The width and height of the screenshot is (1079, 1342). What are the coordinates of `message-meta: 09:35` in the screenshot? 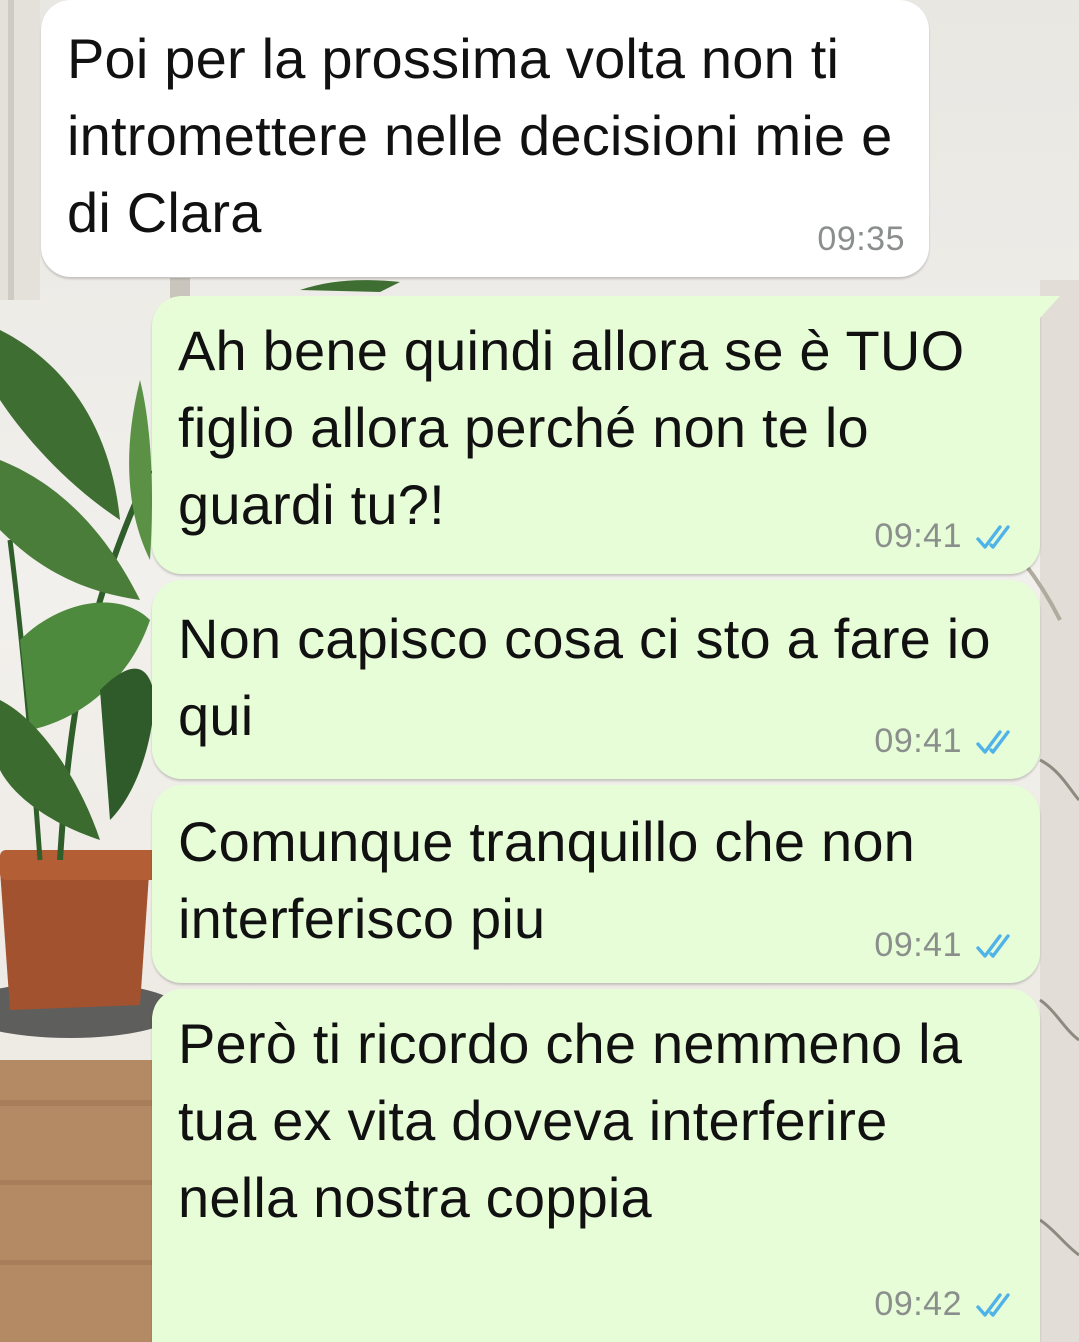 It's located at (861, 239).